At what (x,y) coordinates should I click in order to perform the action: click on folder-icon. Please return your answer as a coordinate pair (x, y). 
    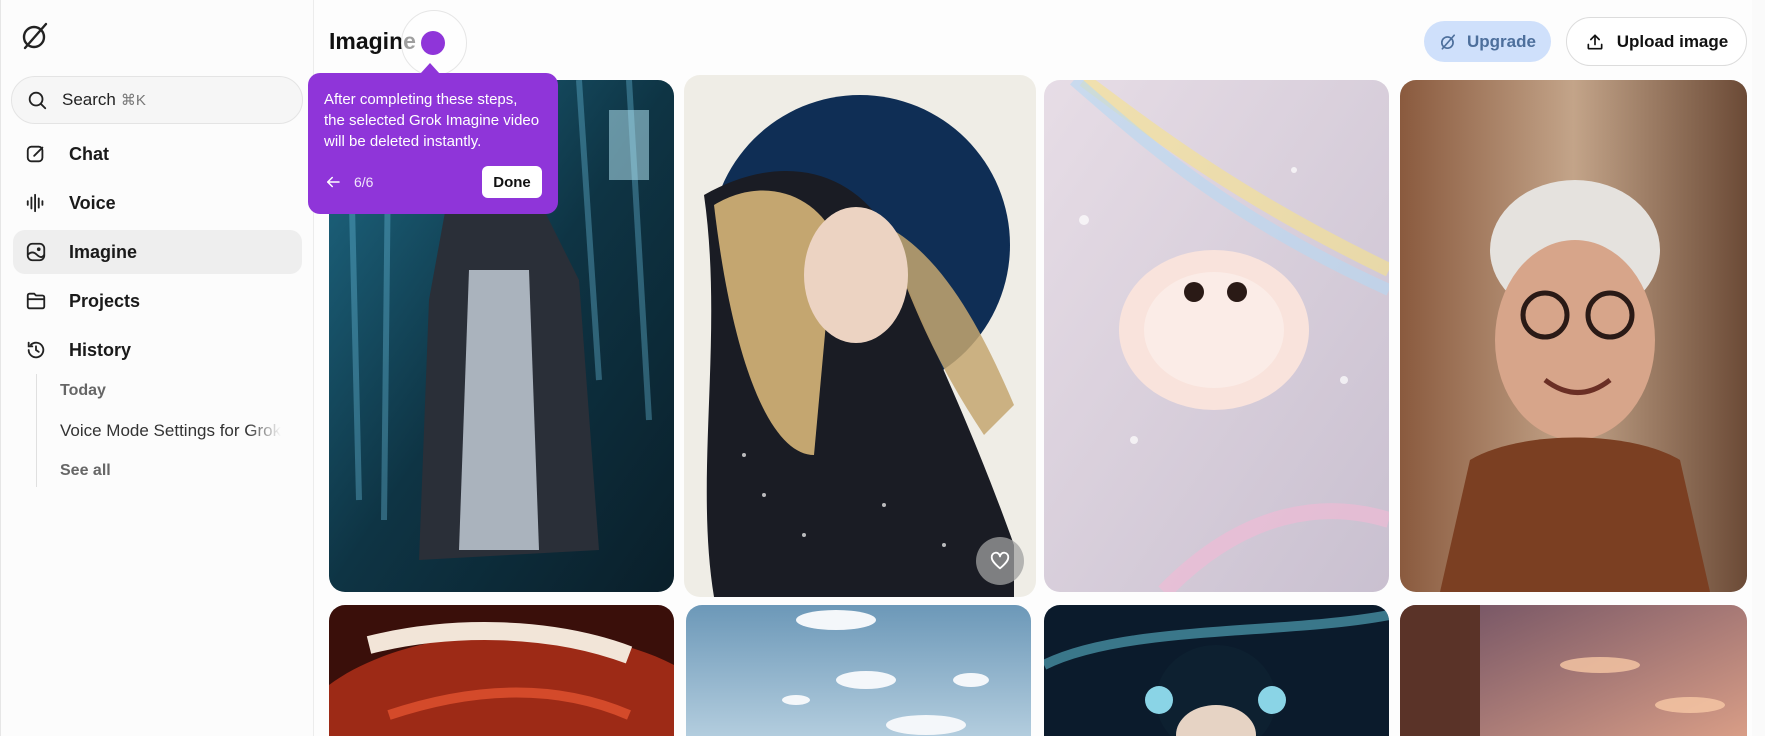
    Looking at the image, I should click on (36, 301).